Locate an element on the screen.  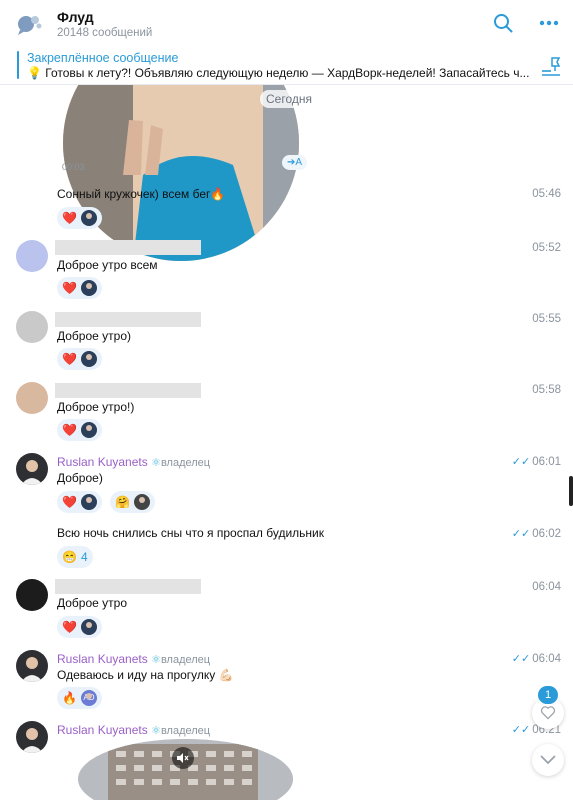
message-time: 05:46 is located at coordinates (546, 194).